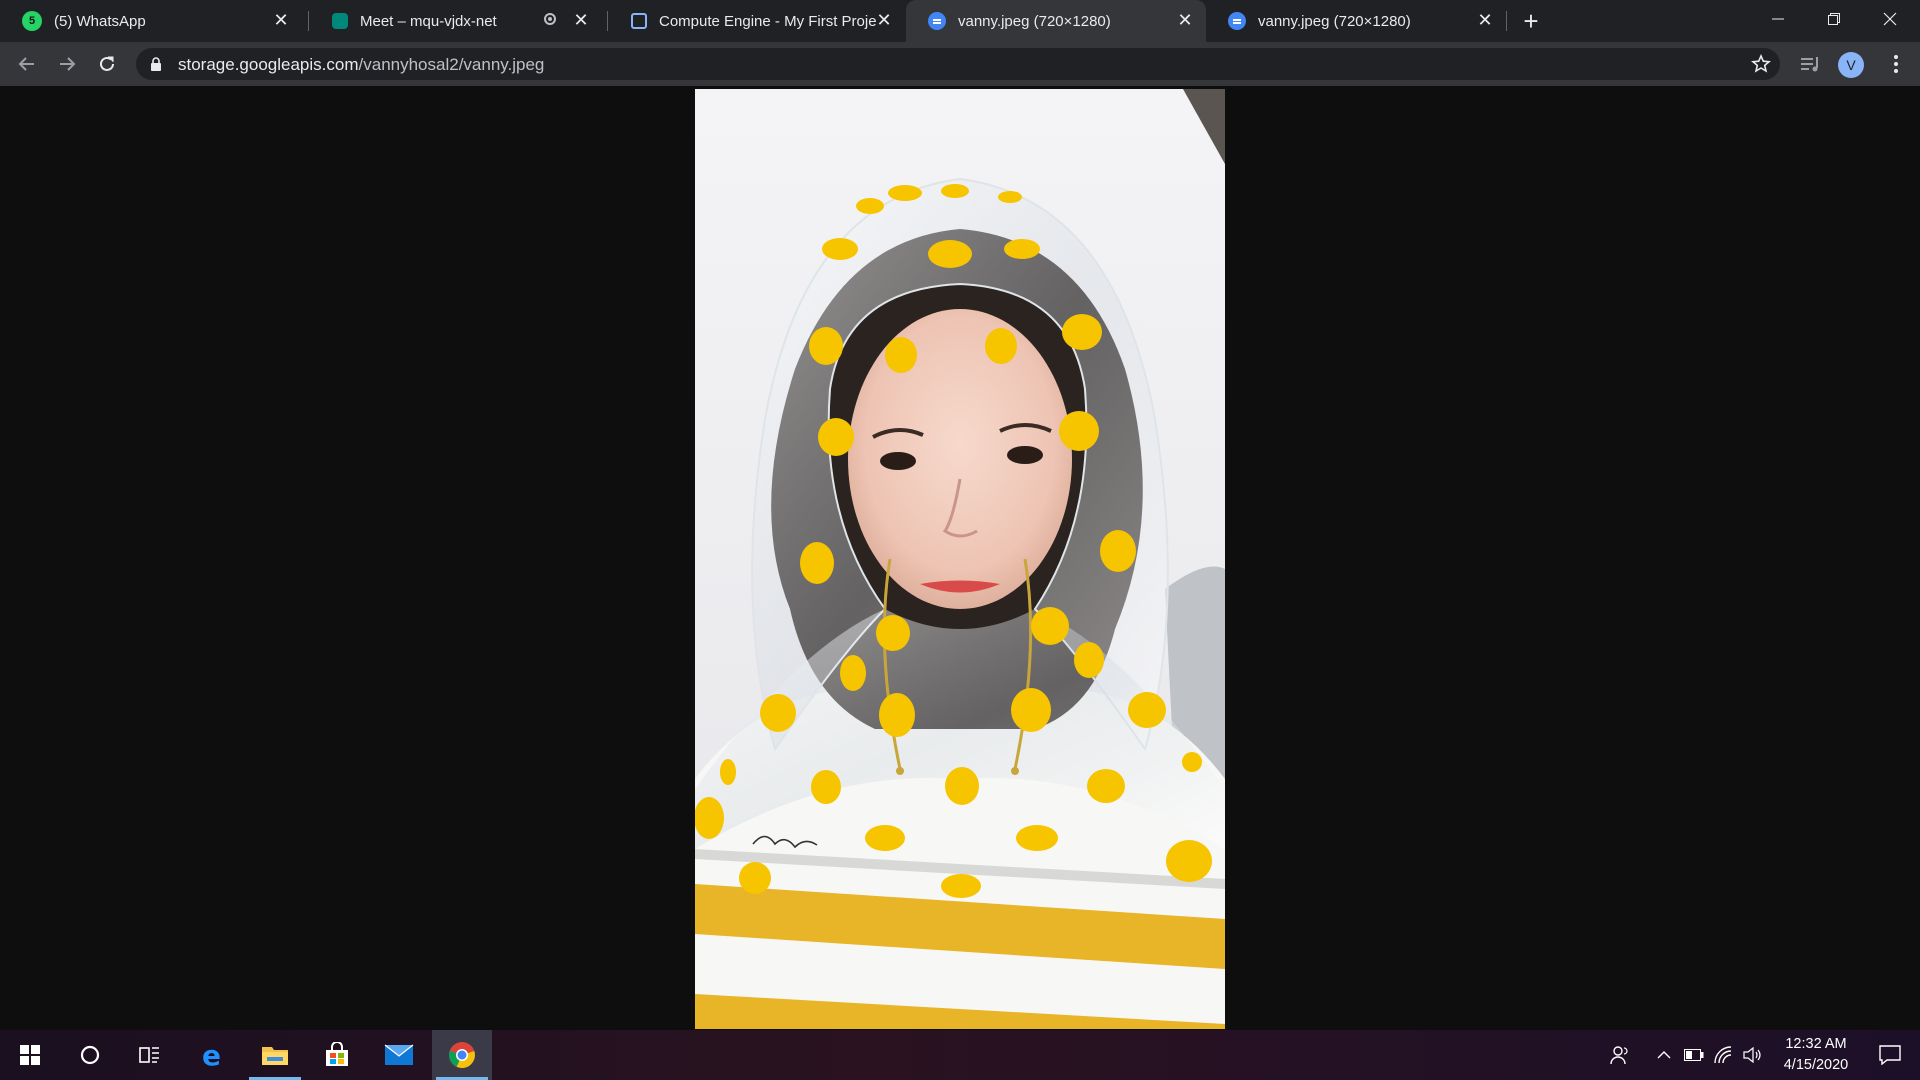 The image size is (1920, 1080). I want to click on battery-button, so click(1694, 1055).